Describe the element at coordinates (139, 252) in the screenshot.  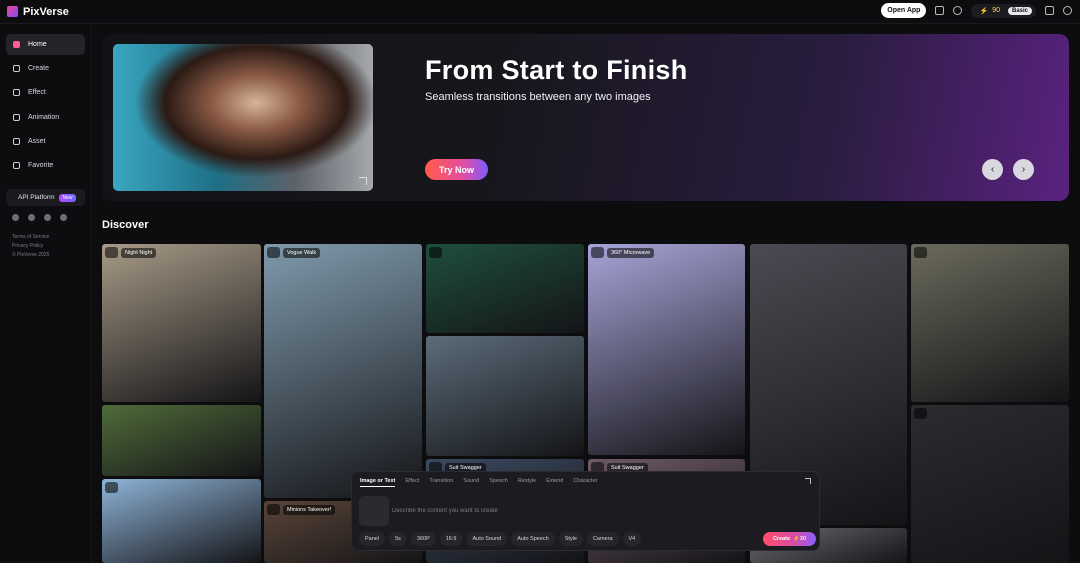
I see `effect-tag: Night Night` at that location.